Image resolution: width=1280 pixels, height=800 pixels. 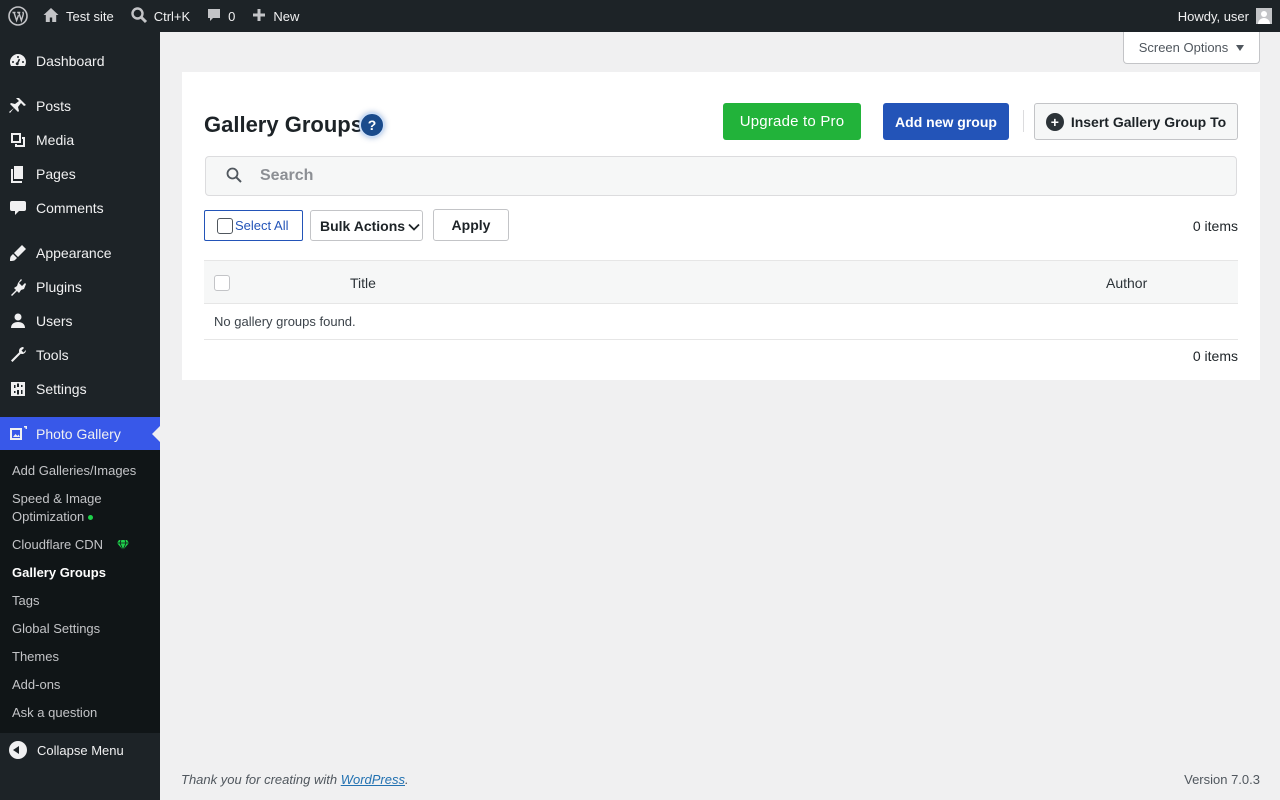 What do you see at coordinates (1023, 121) in the screenshot?
I see `divider` at bounding box center [1023, 121].